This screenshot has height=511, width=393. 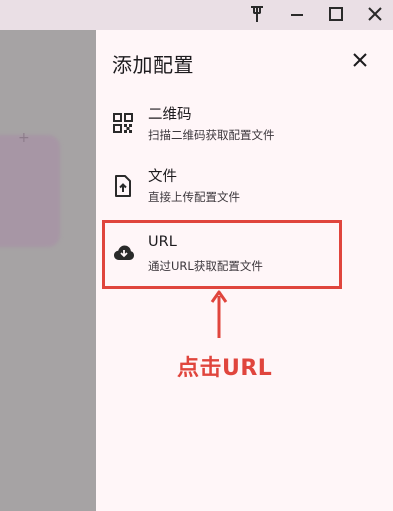 What do you see at coordinates (219, 314) in the screenshot?
I see `annotation-arrow-icon` at bounding box center [219, 314].